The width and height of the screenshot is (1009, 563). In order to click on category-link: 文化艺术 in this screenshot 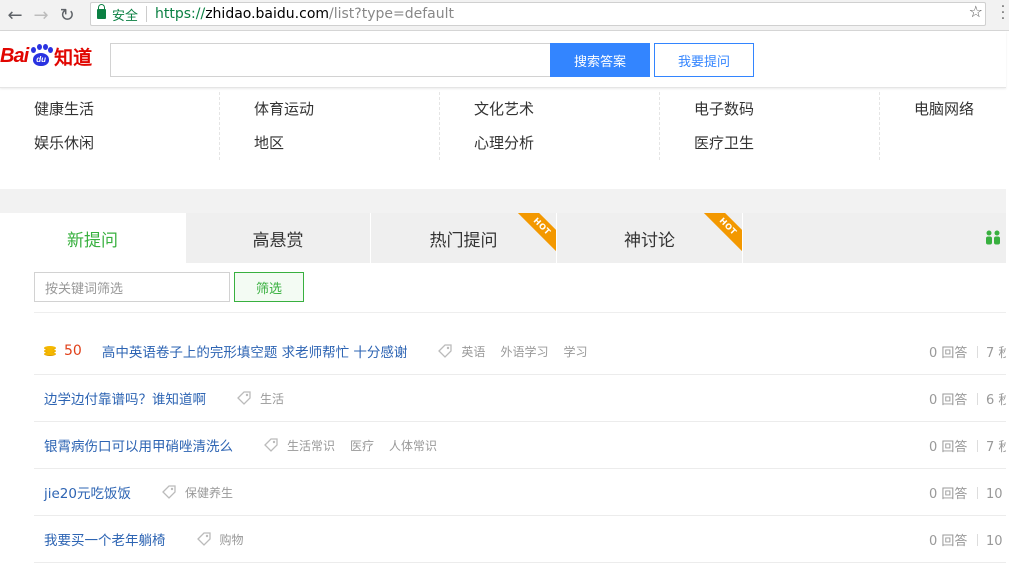, I will do `click(549, 109)`.